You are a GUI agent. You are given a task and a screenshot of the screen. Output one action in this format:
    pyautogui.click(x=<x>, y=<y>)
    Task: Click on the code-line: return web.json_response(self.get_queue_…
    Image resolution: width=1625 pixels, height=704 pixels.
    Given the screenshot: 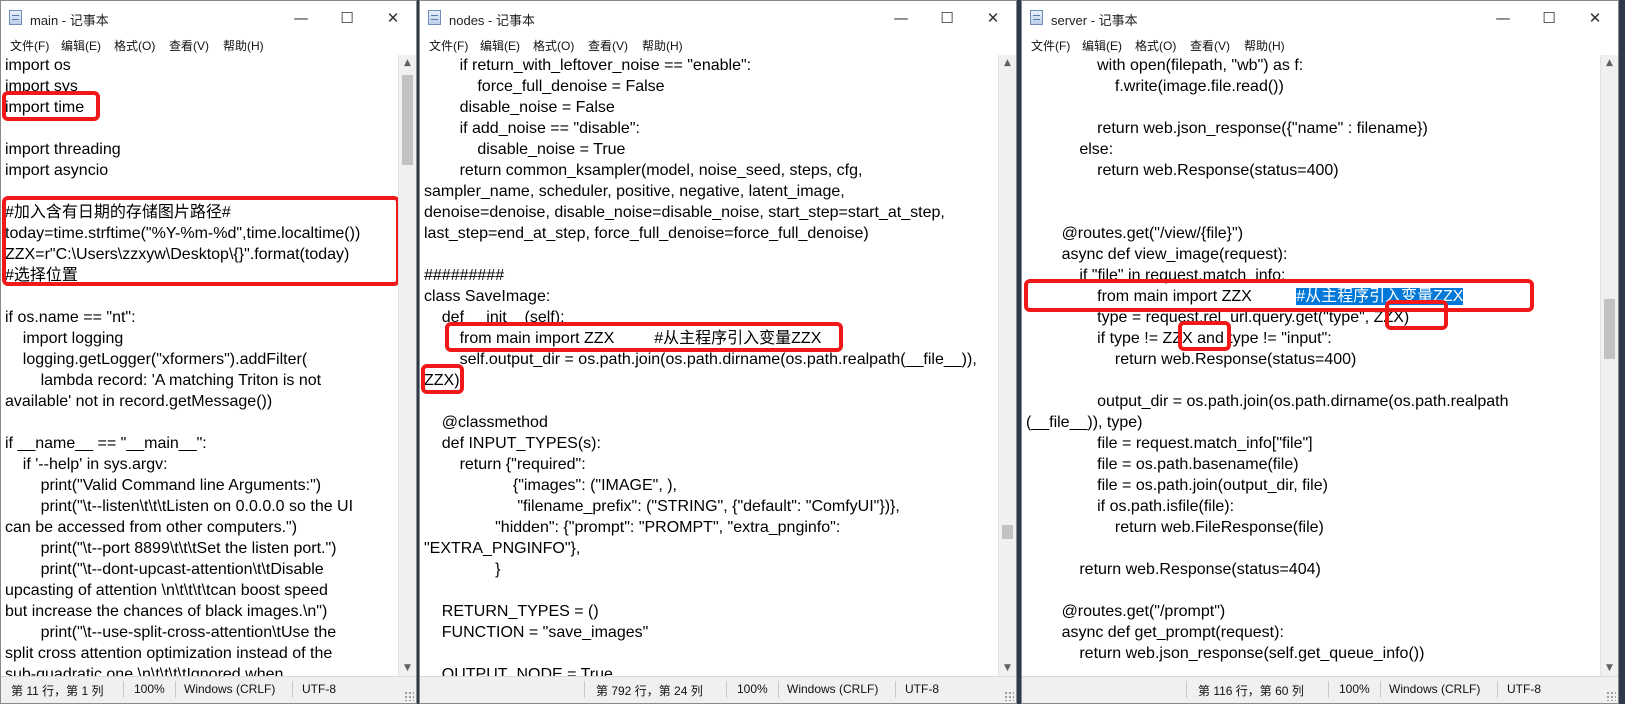 What is the action you would take?
    pyautogui.click(x=1225, y=653)
    